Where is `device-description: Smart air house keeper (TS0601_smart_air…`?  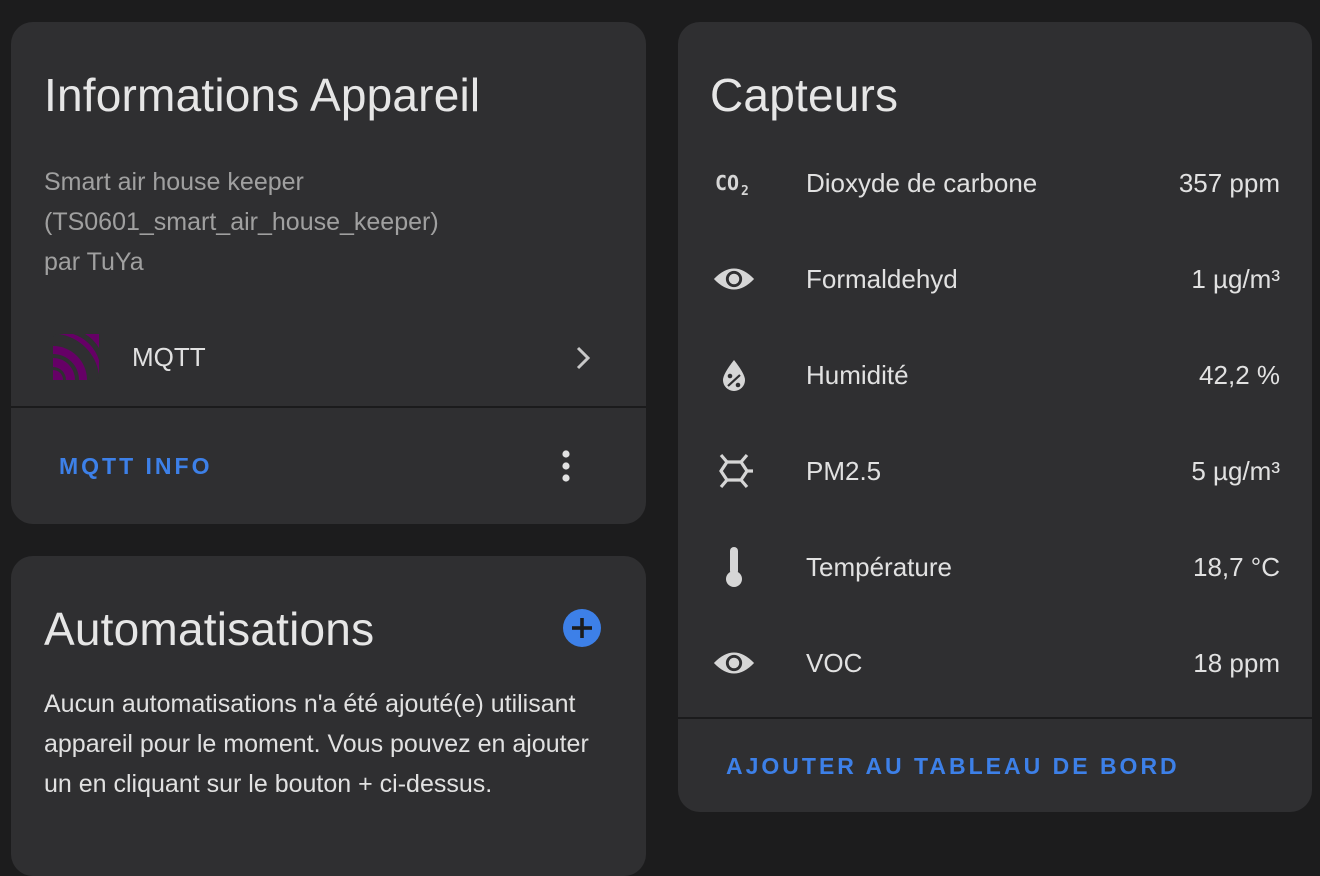 device-description: Smart air house keeper (TS0601_smart_air… is located at coordinates (241, 222).